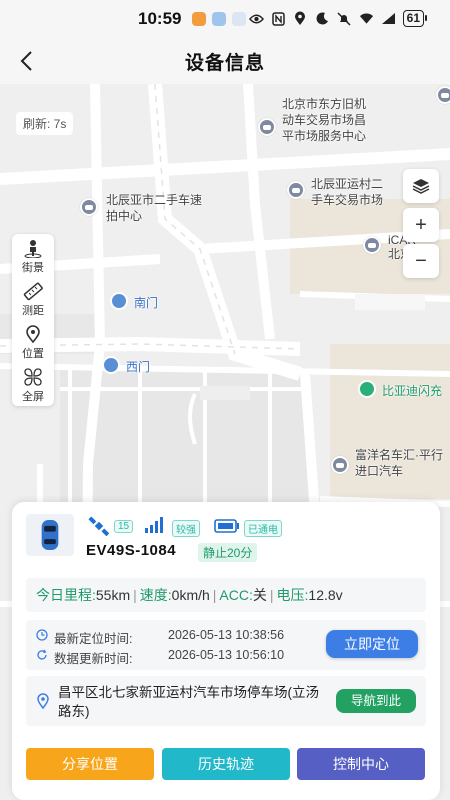  I want to click on measure-label: 测距, so click(33, 311).